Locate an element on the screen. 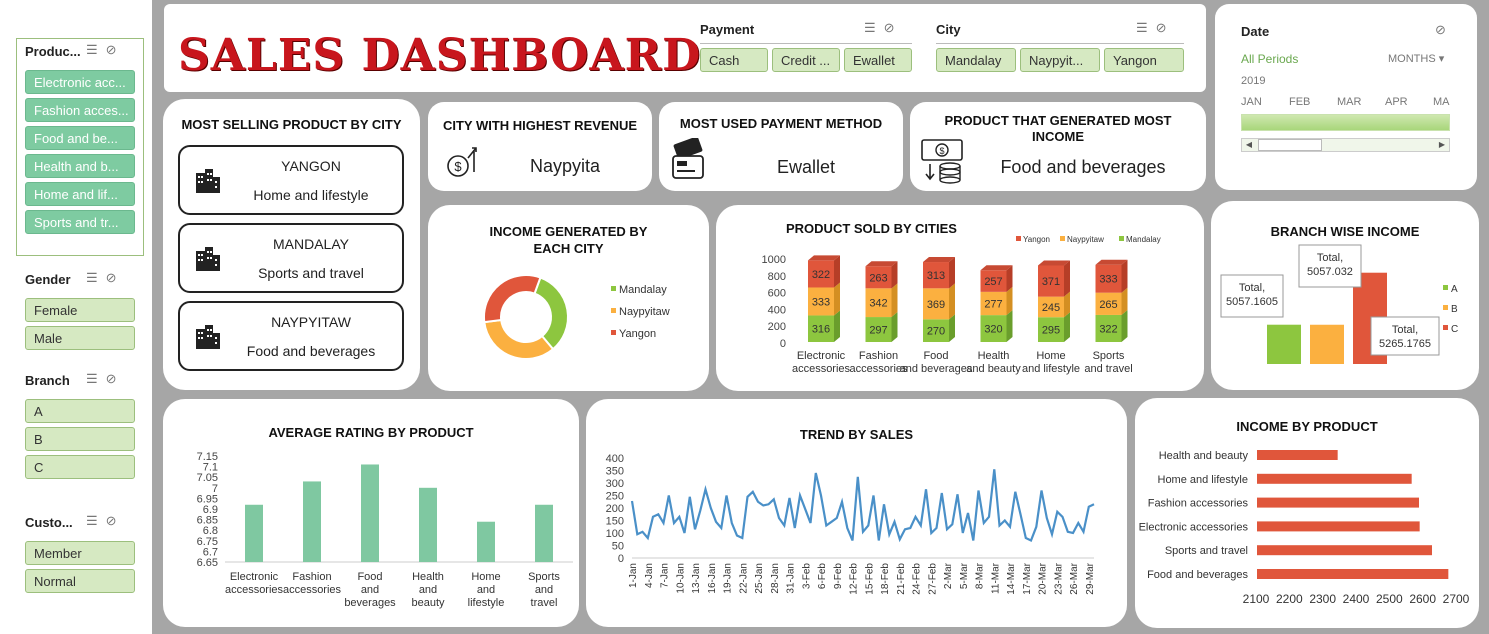 The width and height of the screenshot is (1489, 634). x-tick-label: 2-Mar is located at coordinates (948, 575).